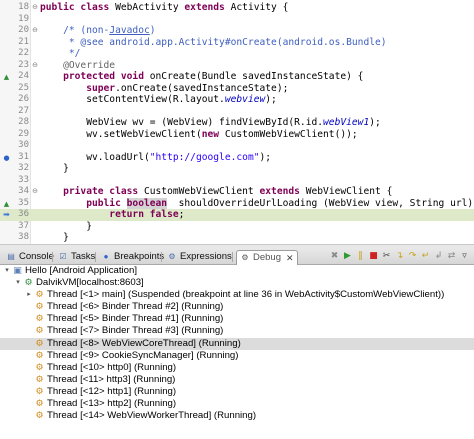 The width and height of the screenshot is (474, 439). I want to click on tab-expressions: ⚙ Expressions, so click(199, 257).